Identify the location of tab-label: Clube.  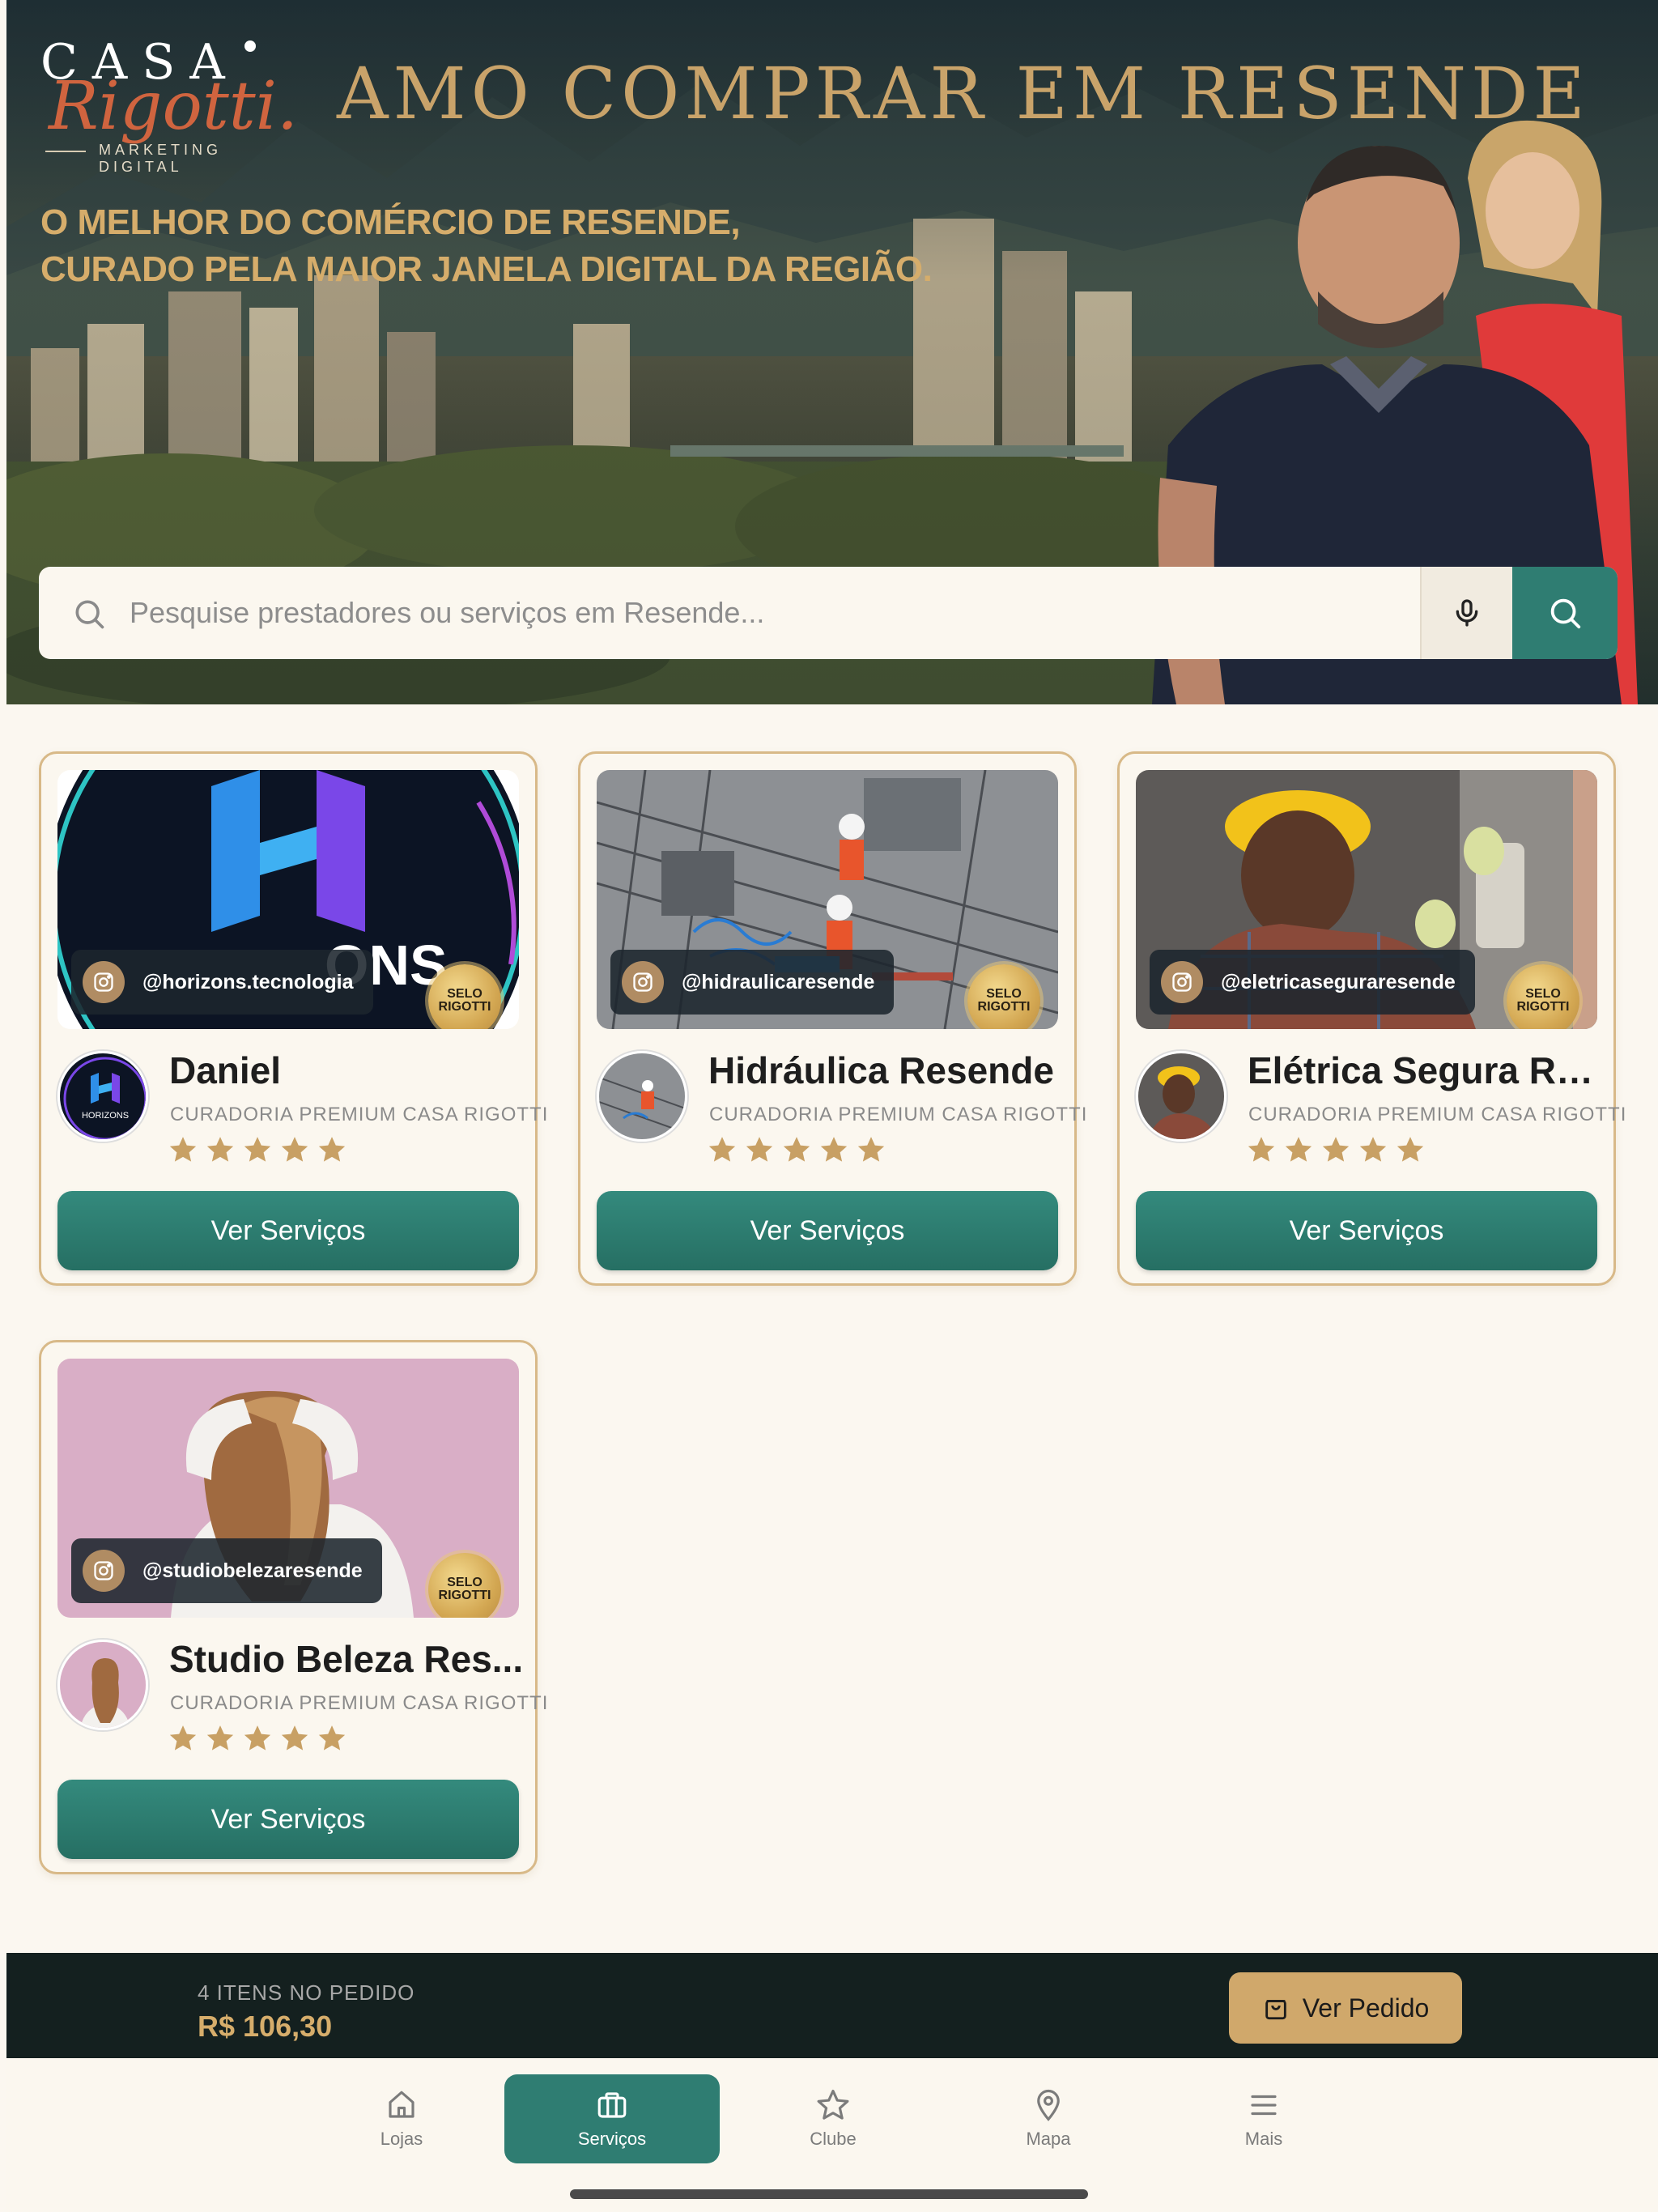
(833, 2139).